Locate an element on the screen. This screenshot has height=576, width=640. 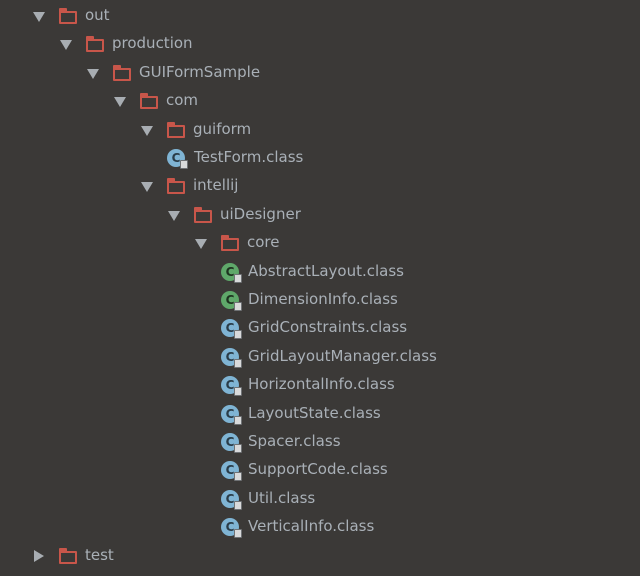
tree-file-row: C Spacer.class is located at coordinates (320, 442).